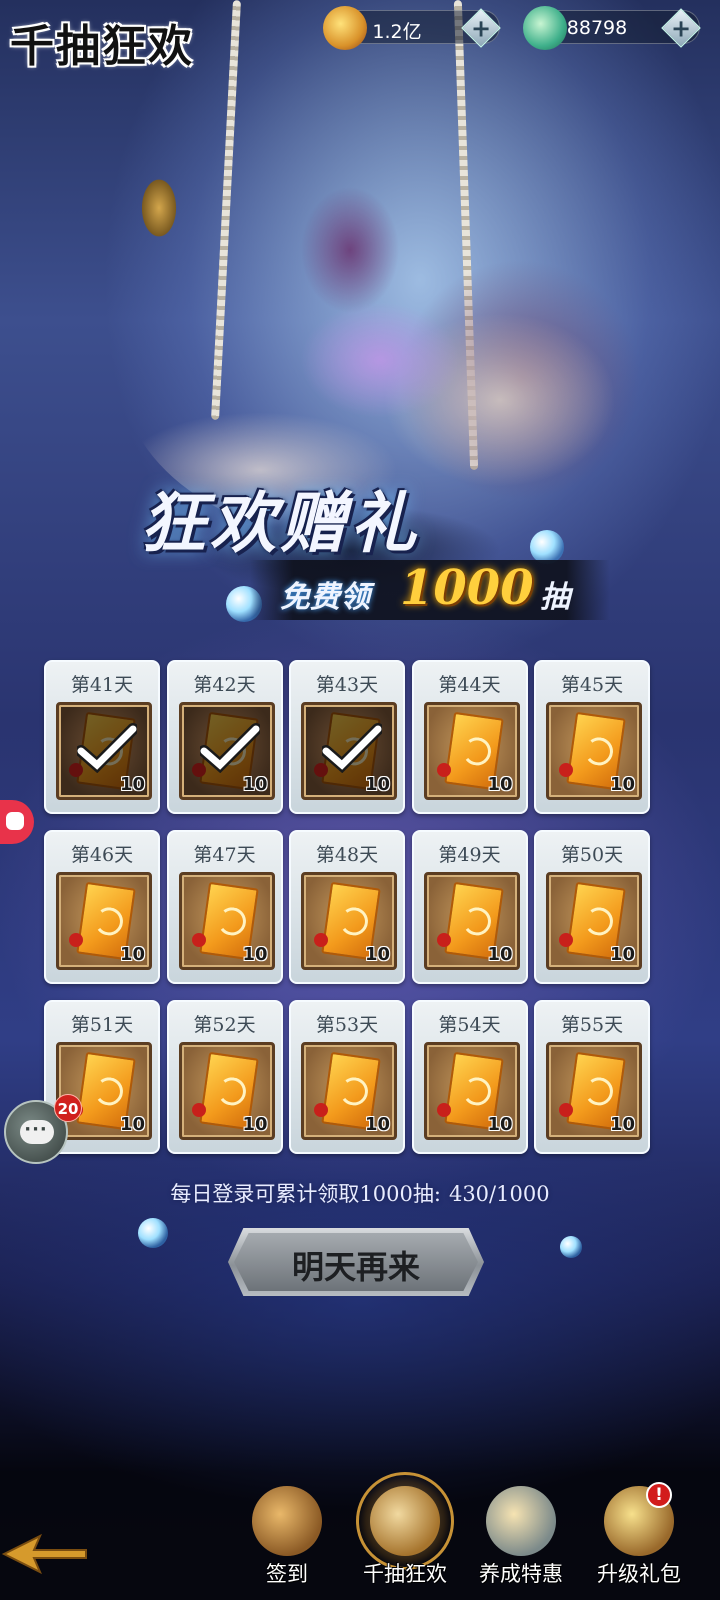  Describe the element at coordinates (347, 1025) in the screenshot. I see `reward-day-label: 第53天` at that location.